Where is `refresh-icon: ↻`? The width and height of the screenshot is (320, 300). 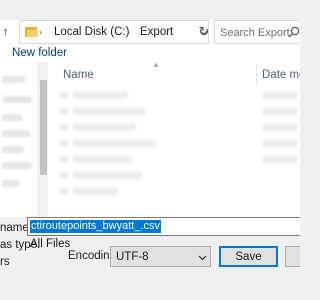 refresh-icon: ↻ is located at coordinates (204, 32).